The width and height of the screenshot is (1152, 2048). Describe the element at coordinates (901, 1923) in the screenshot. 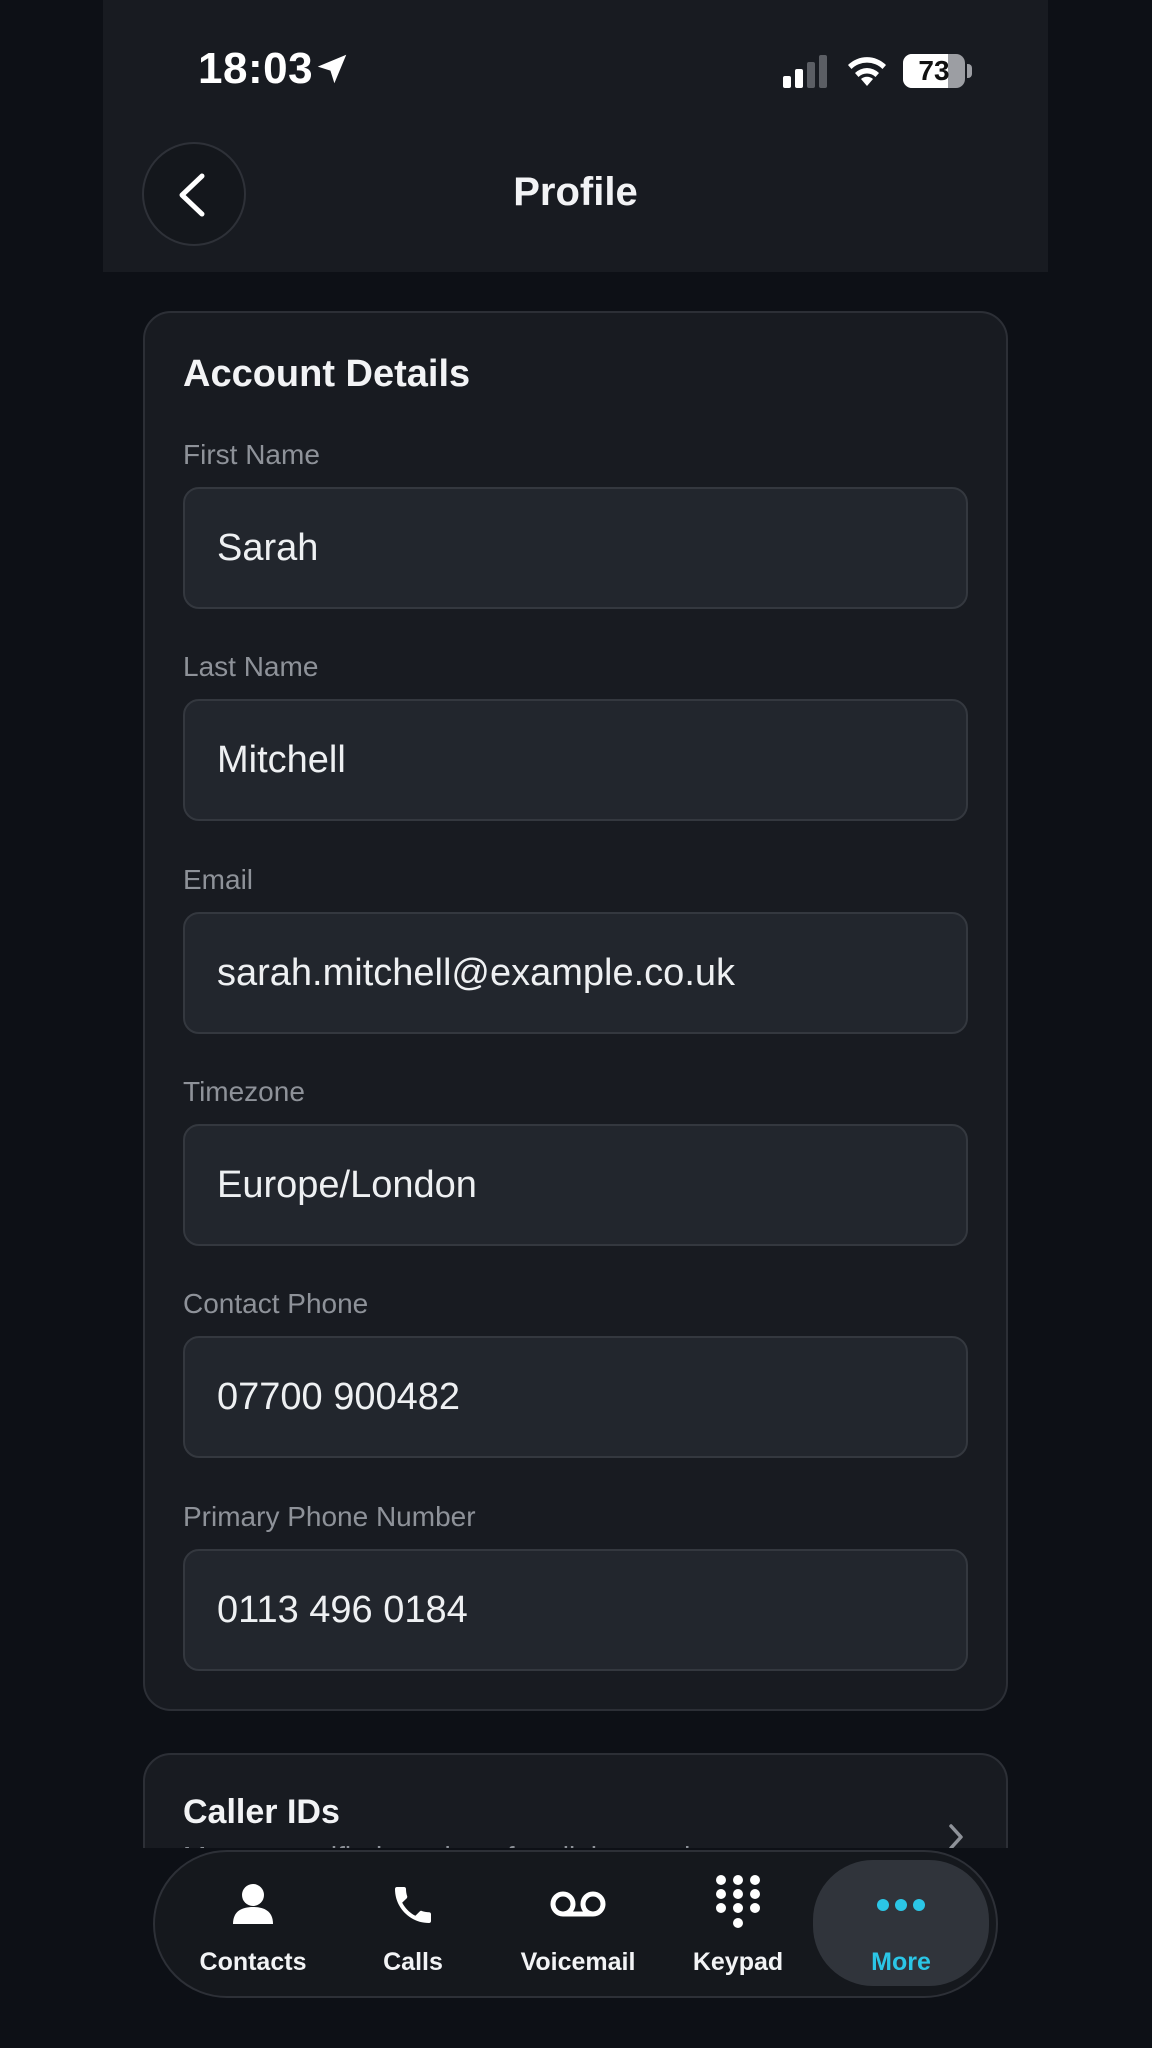

I see `tab-more: More` at that location.